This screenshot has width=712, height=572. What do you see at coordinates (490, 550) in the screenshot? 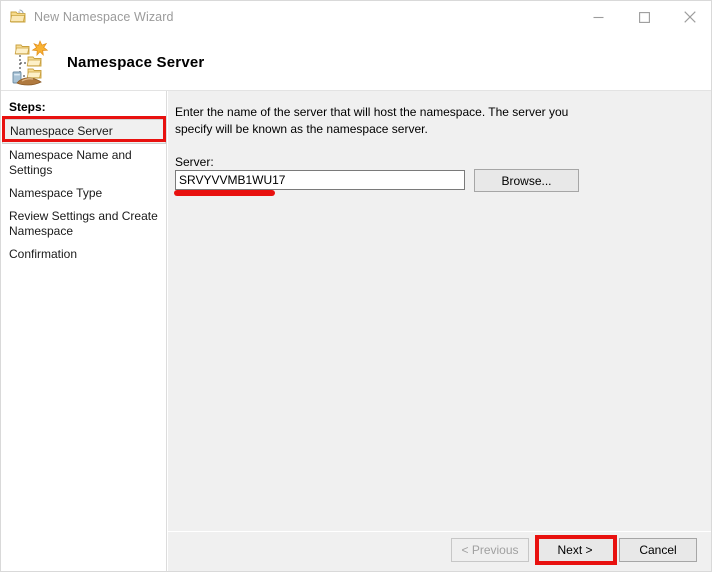
I see `previous-button: < Previous` at bounding box center [490, 550].